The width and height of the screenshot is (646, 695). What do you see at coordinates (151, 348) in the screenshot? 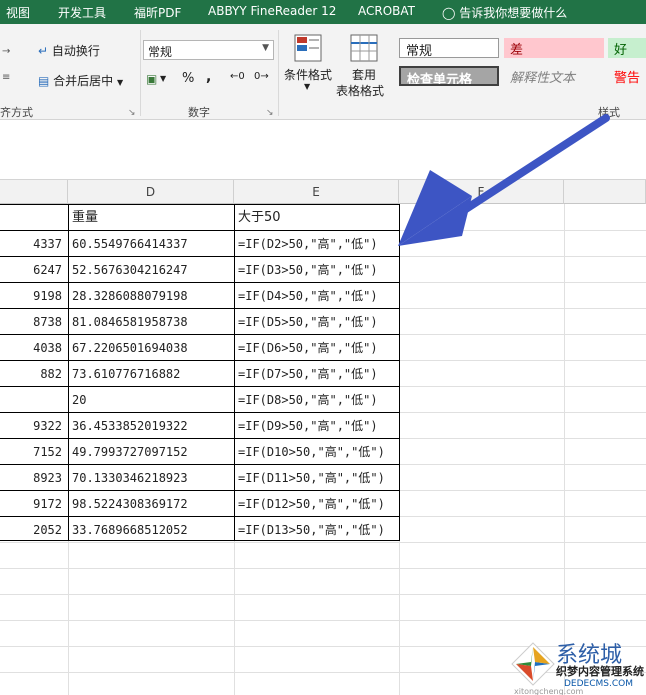
I see `cell-d6: 67.2206501694038` at bounding box center [151, 348].